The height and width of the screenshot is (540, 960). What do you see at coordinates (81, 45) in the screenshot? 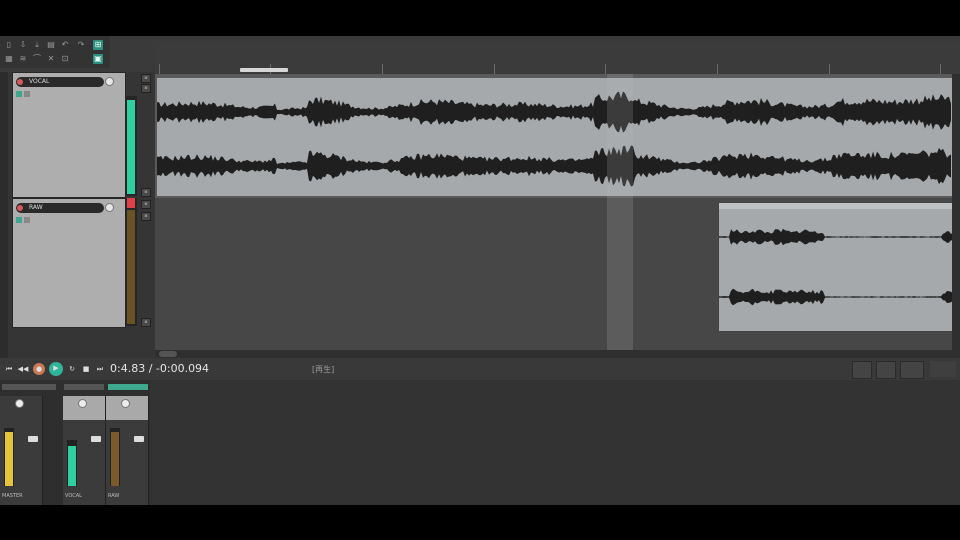
I see `redo-icon: ↷` at bounding box center [81, 45].